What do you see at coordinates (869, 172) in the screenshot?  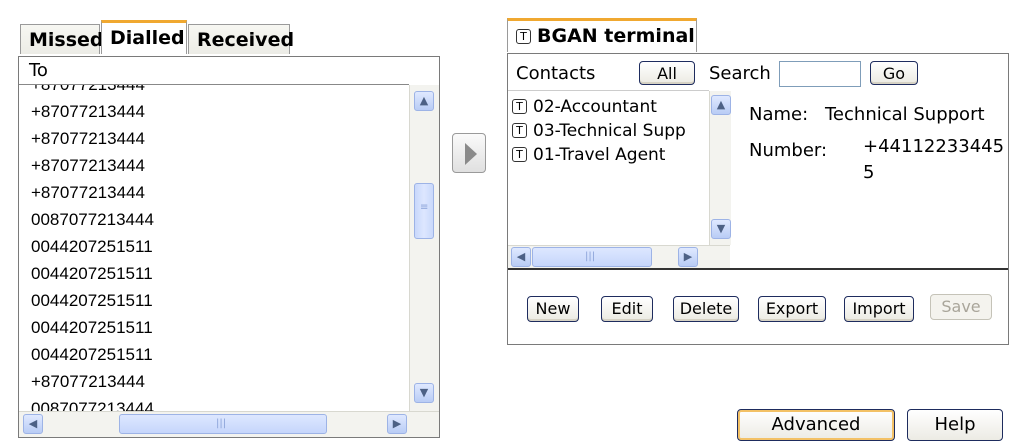 I see `number-value-line2: 5` at bounding box center [869, 172].